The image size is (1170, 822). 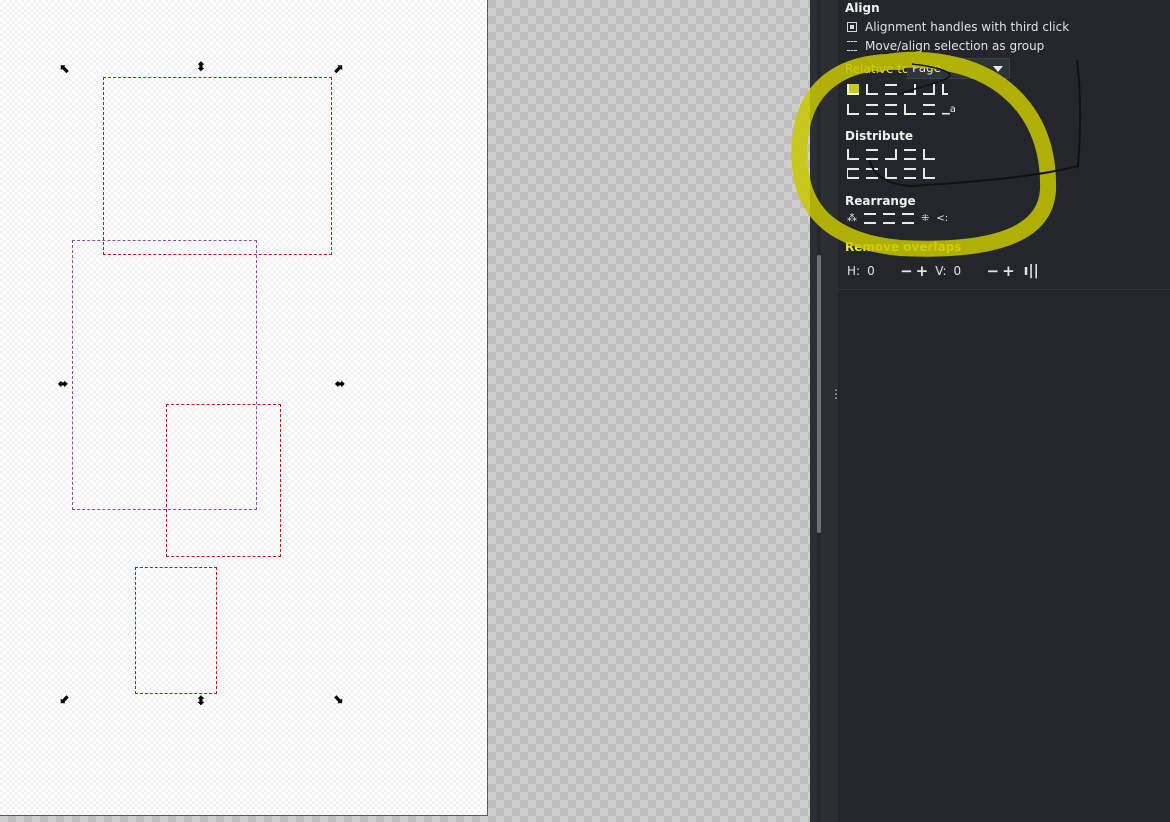 I want to click on align-section-title: Align, so click(x=862, y=8).